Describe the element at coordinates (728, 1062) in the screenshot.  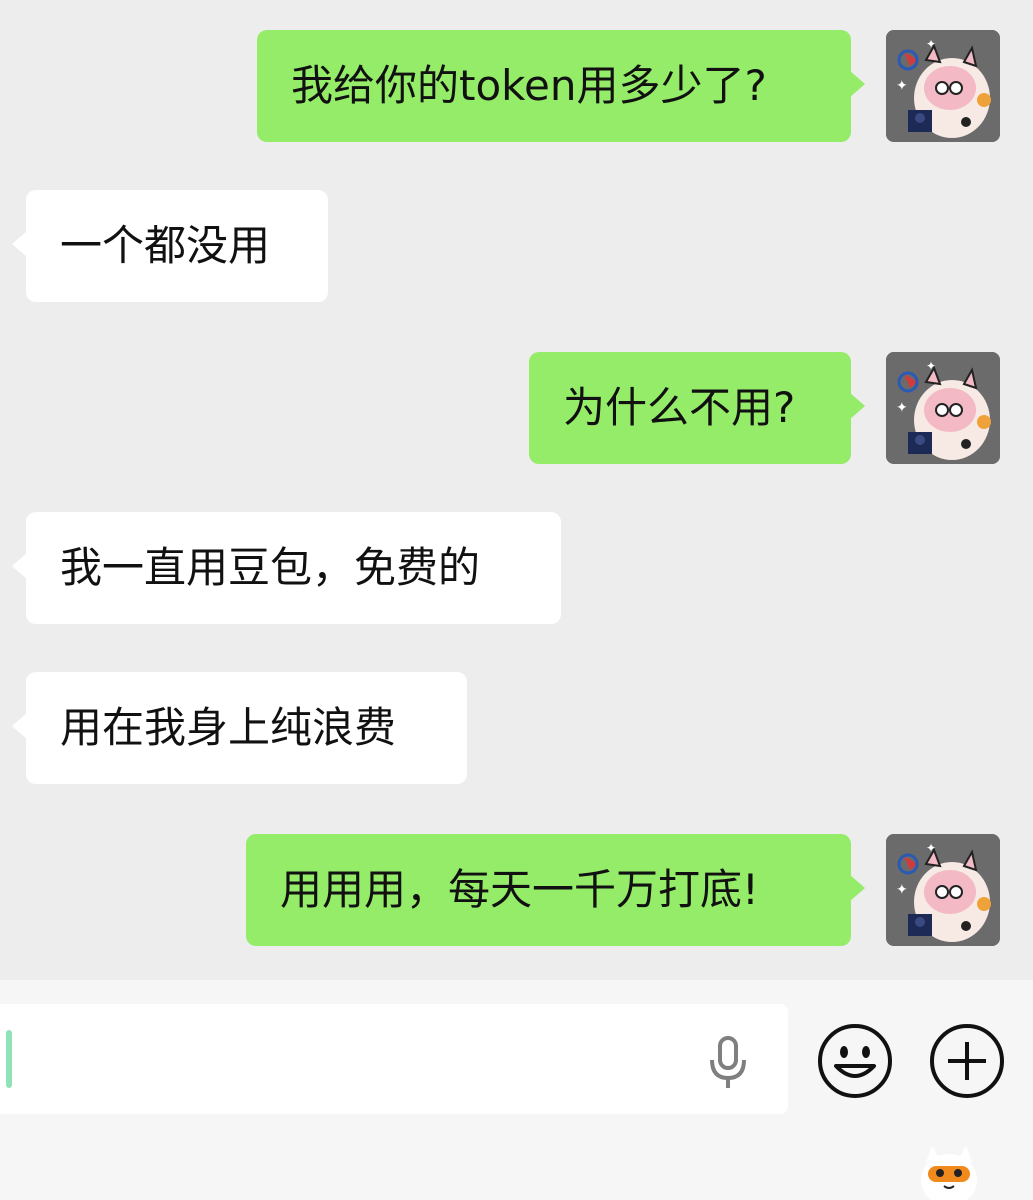
I see `microphone-icon` at that location.